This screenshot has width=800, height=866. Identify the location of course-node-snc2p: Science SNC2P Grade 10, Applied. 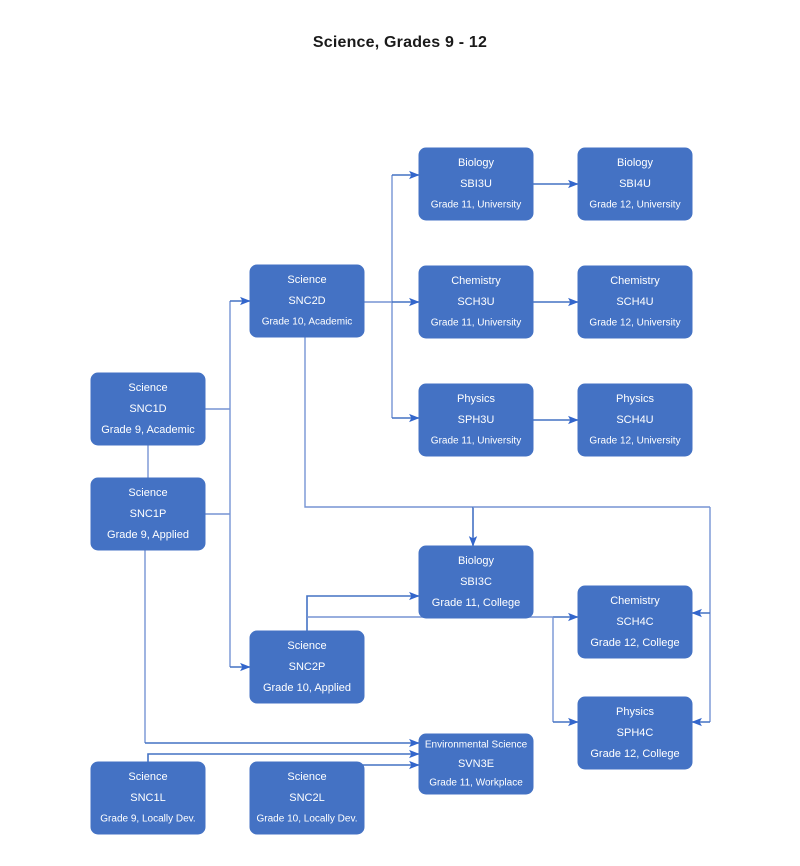
(307, 667).